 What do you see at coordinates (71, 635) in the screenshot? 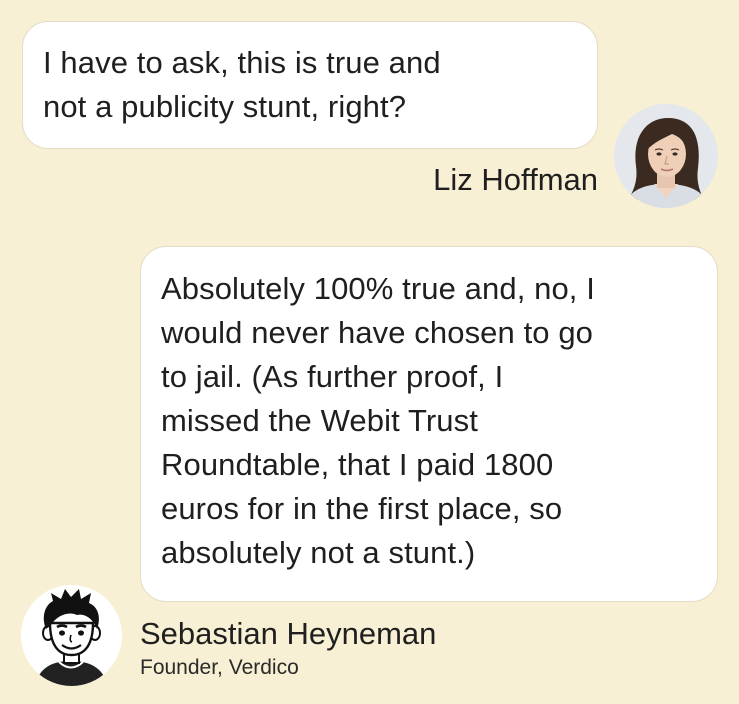
I see `sebastian-avatar-icon` at bounding box center [71, 635].